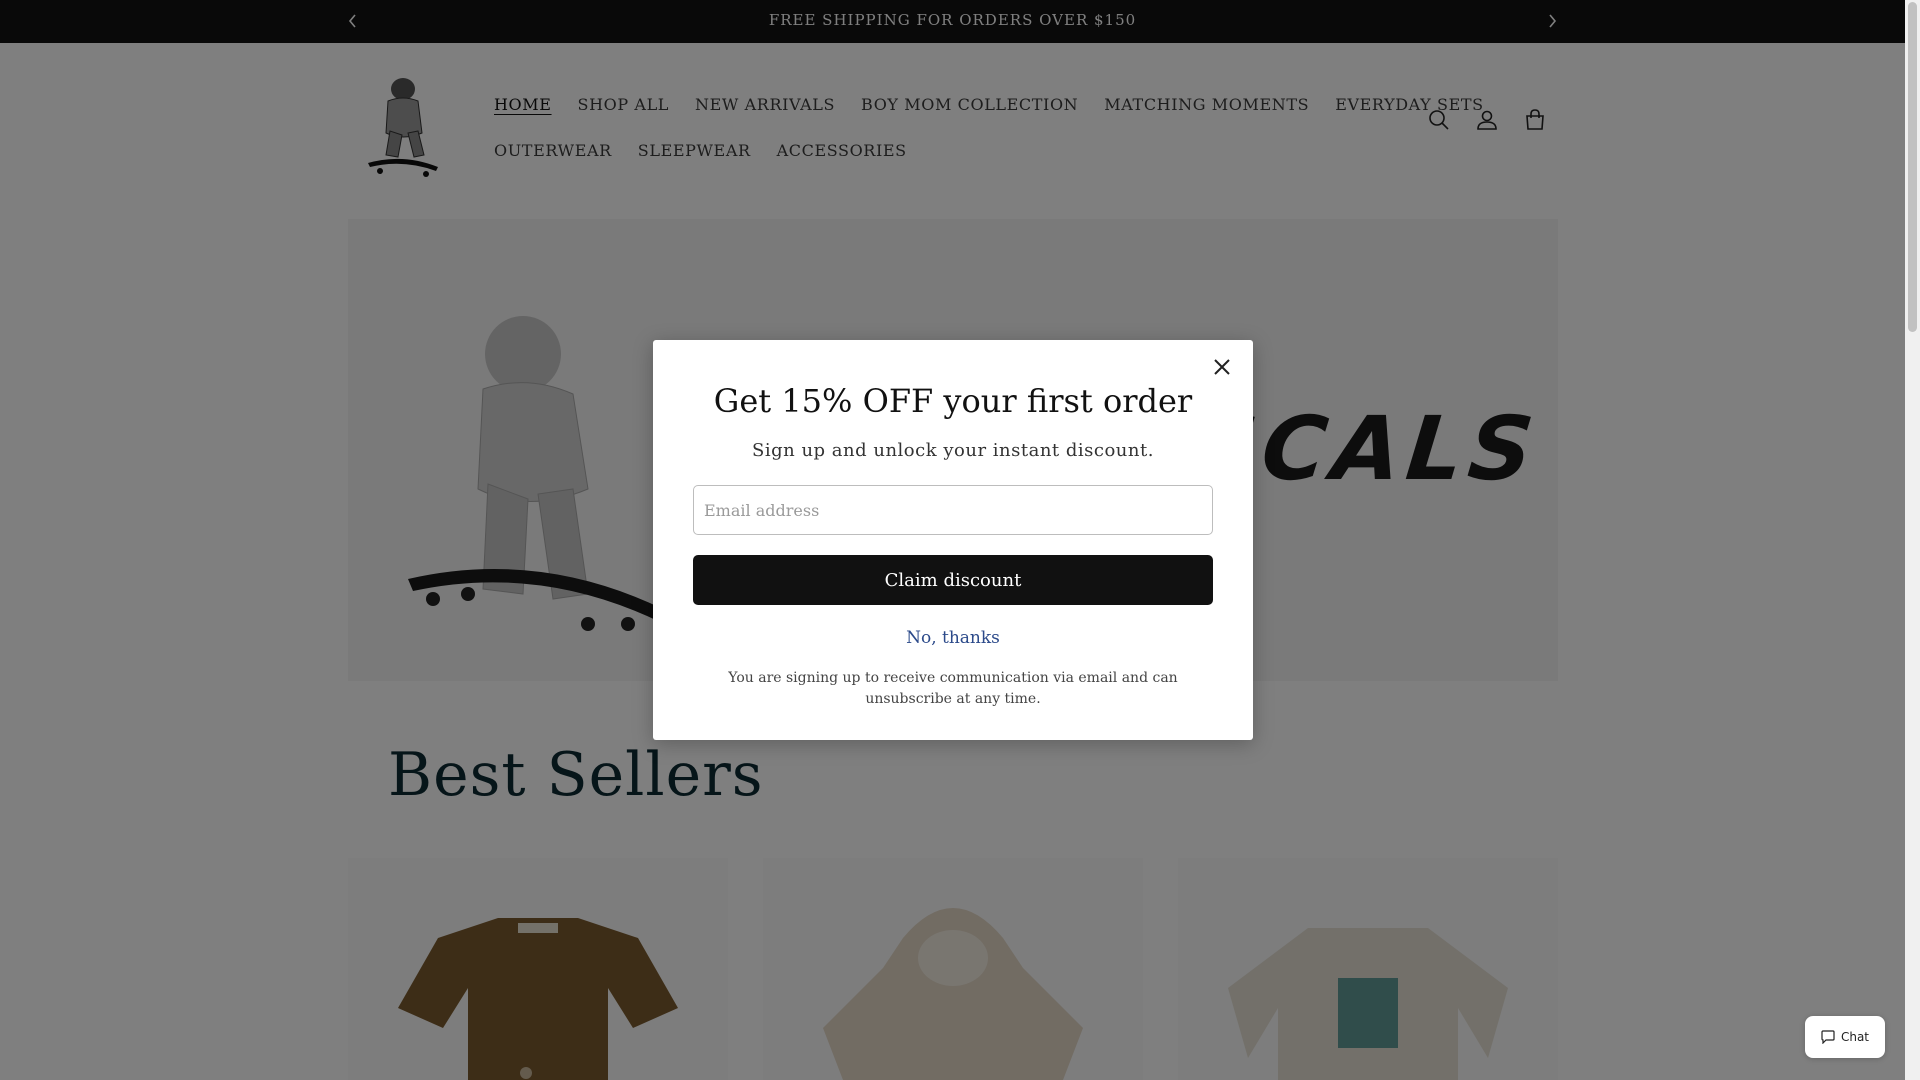  I want to click on chat-button: Chat, so click(1845, 1037).